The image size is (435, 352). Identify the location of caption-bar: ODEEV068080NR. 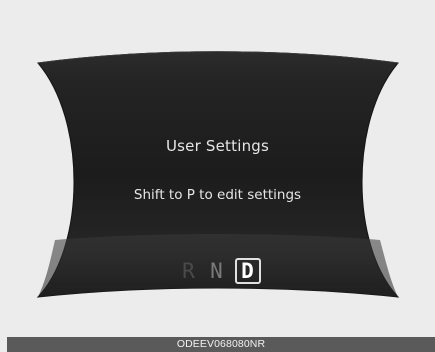
(221, 344).